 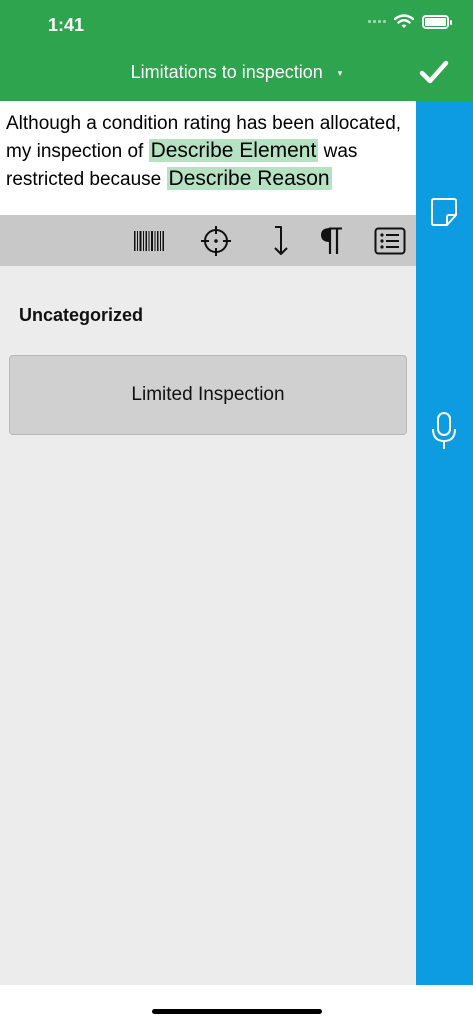 I want to click on wifi-icon, so click(x=404, y=21).